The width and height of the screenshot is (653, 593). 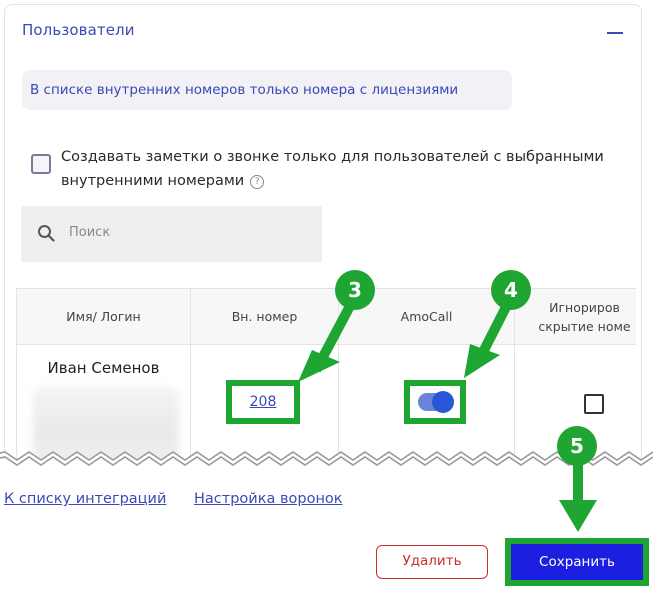 What do you see at coordinates (594, 404) in the screenshot?
I see `ignore-checkbox` at bounding box center [594, 404].